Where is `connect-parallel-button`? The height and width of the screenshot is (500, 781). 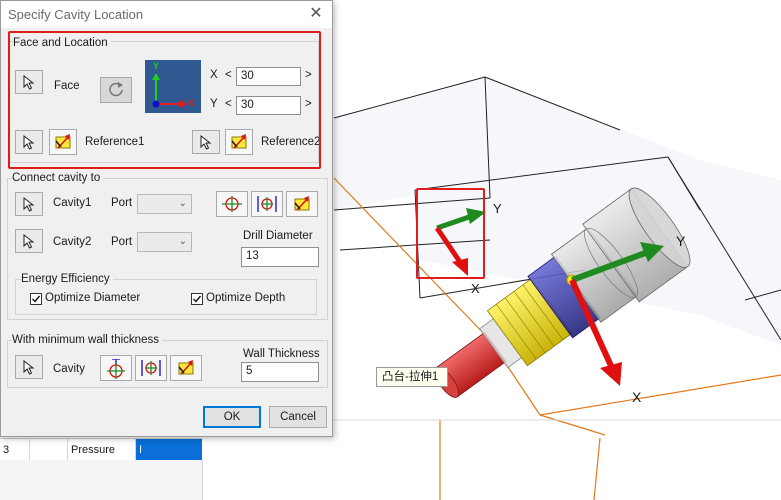
connect-parallel-button is located at coordinates (267, 204).